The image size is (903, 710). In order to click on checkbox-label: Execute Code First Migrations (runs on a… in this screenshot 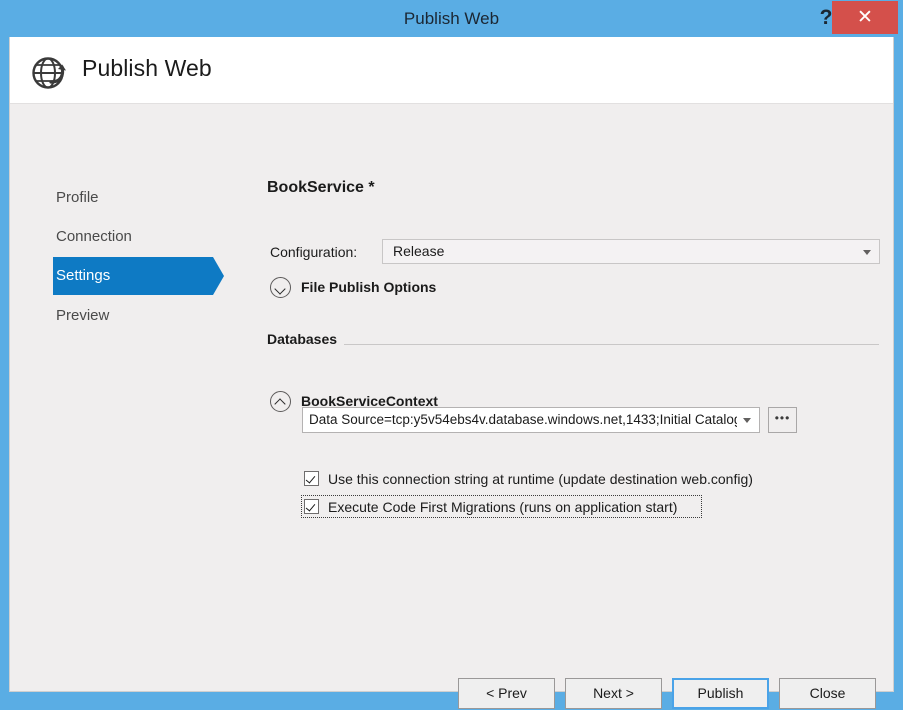, I will do `click(503, 507)`.